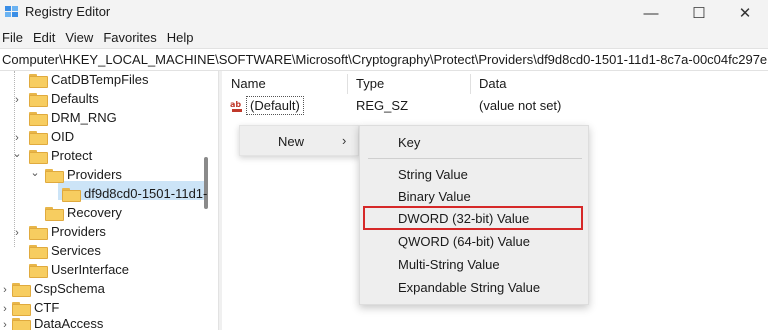 This screenshot has width=768, height=330. I want to click on string-value-icon: ab, so click(236, 106).